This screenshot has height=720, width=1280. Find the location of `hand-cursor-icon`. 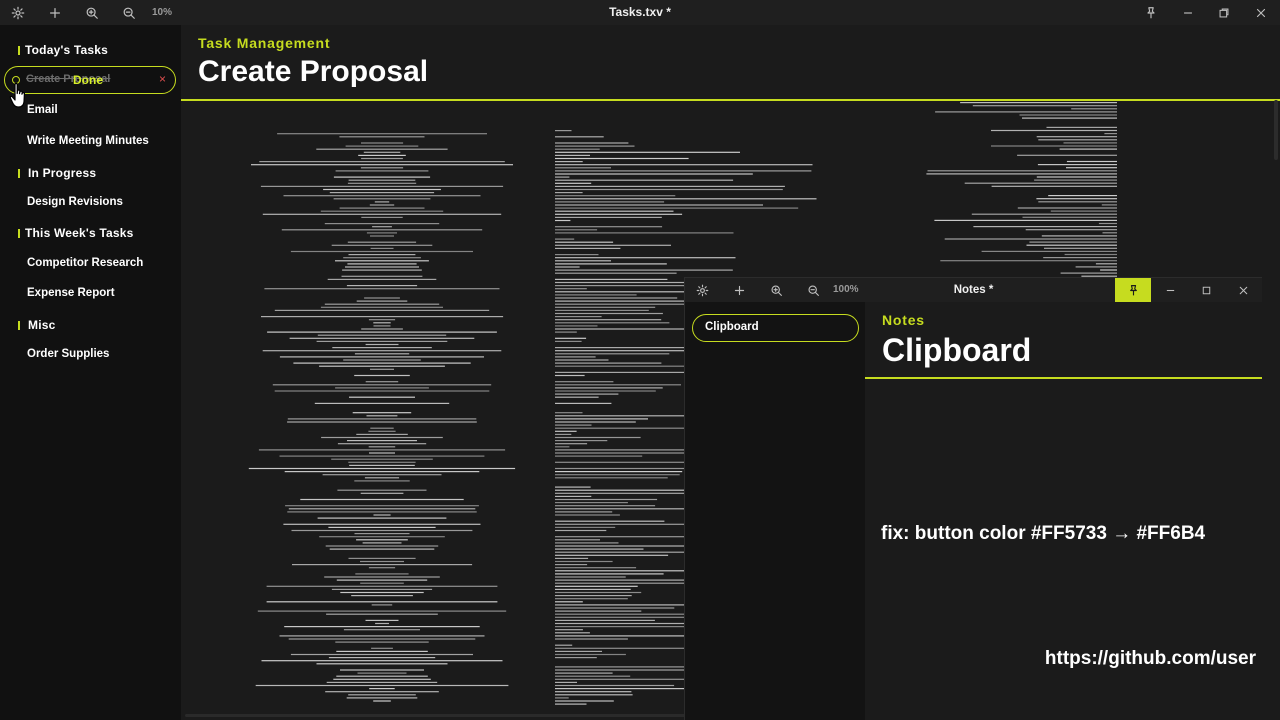

hand-cursor-icon is located at coordinates (17, 95).